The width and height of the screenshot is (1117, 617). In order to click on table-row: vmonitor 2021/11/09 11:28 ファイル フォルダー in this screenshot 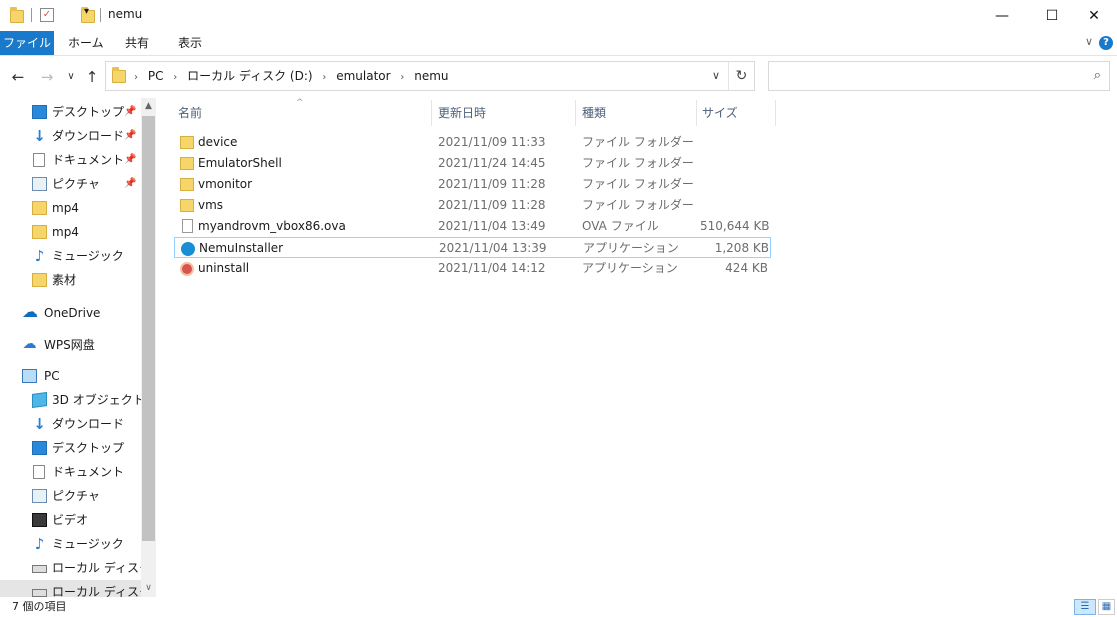, I will do `click(472, 184)`.